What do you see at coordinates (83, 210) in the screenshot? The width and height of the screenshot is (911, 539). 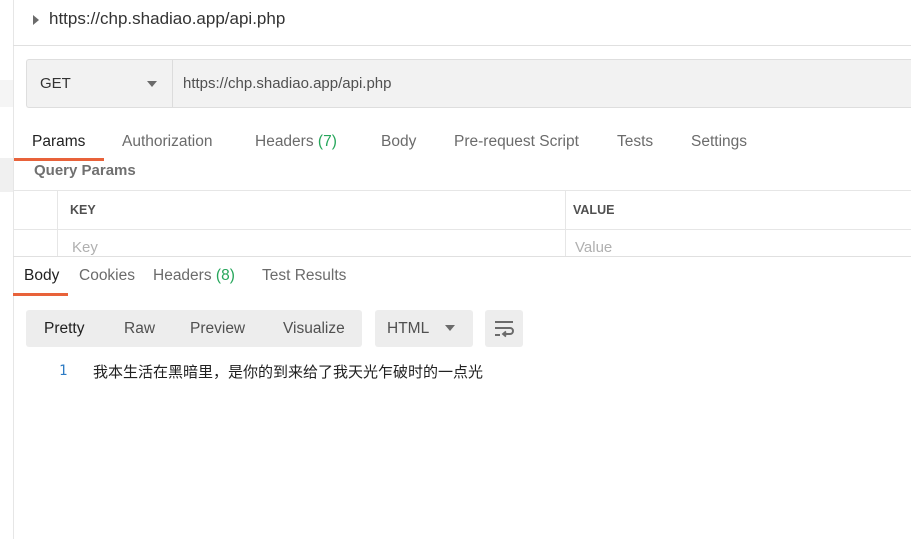 I see `key-column-header: KEY` at bounding box center [83, 210].